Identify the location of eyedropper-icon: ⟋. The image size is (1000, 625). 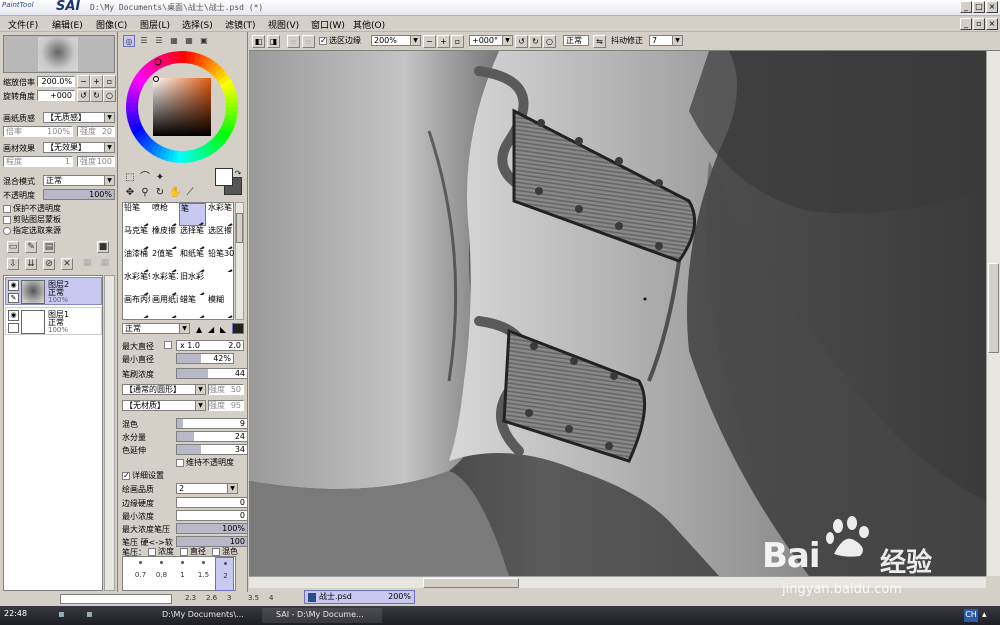
(190, 193).